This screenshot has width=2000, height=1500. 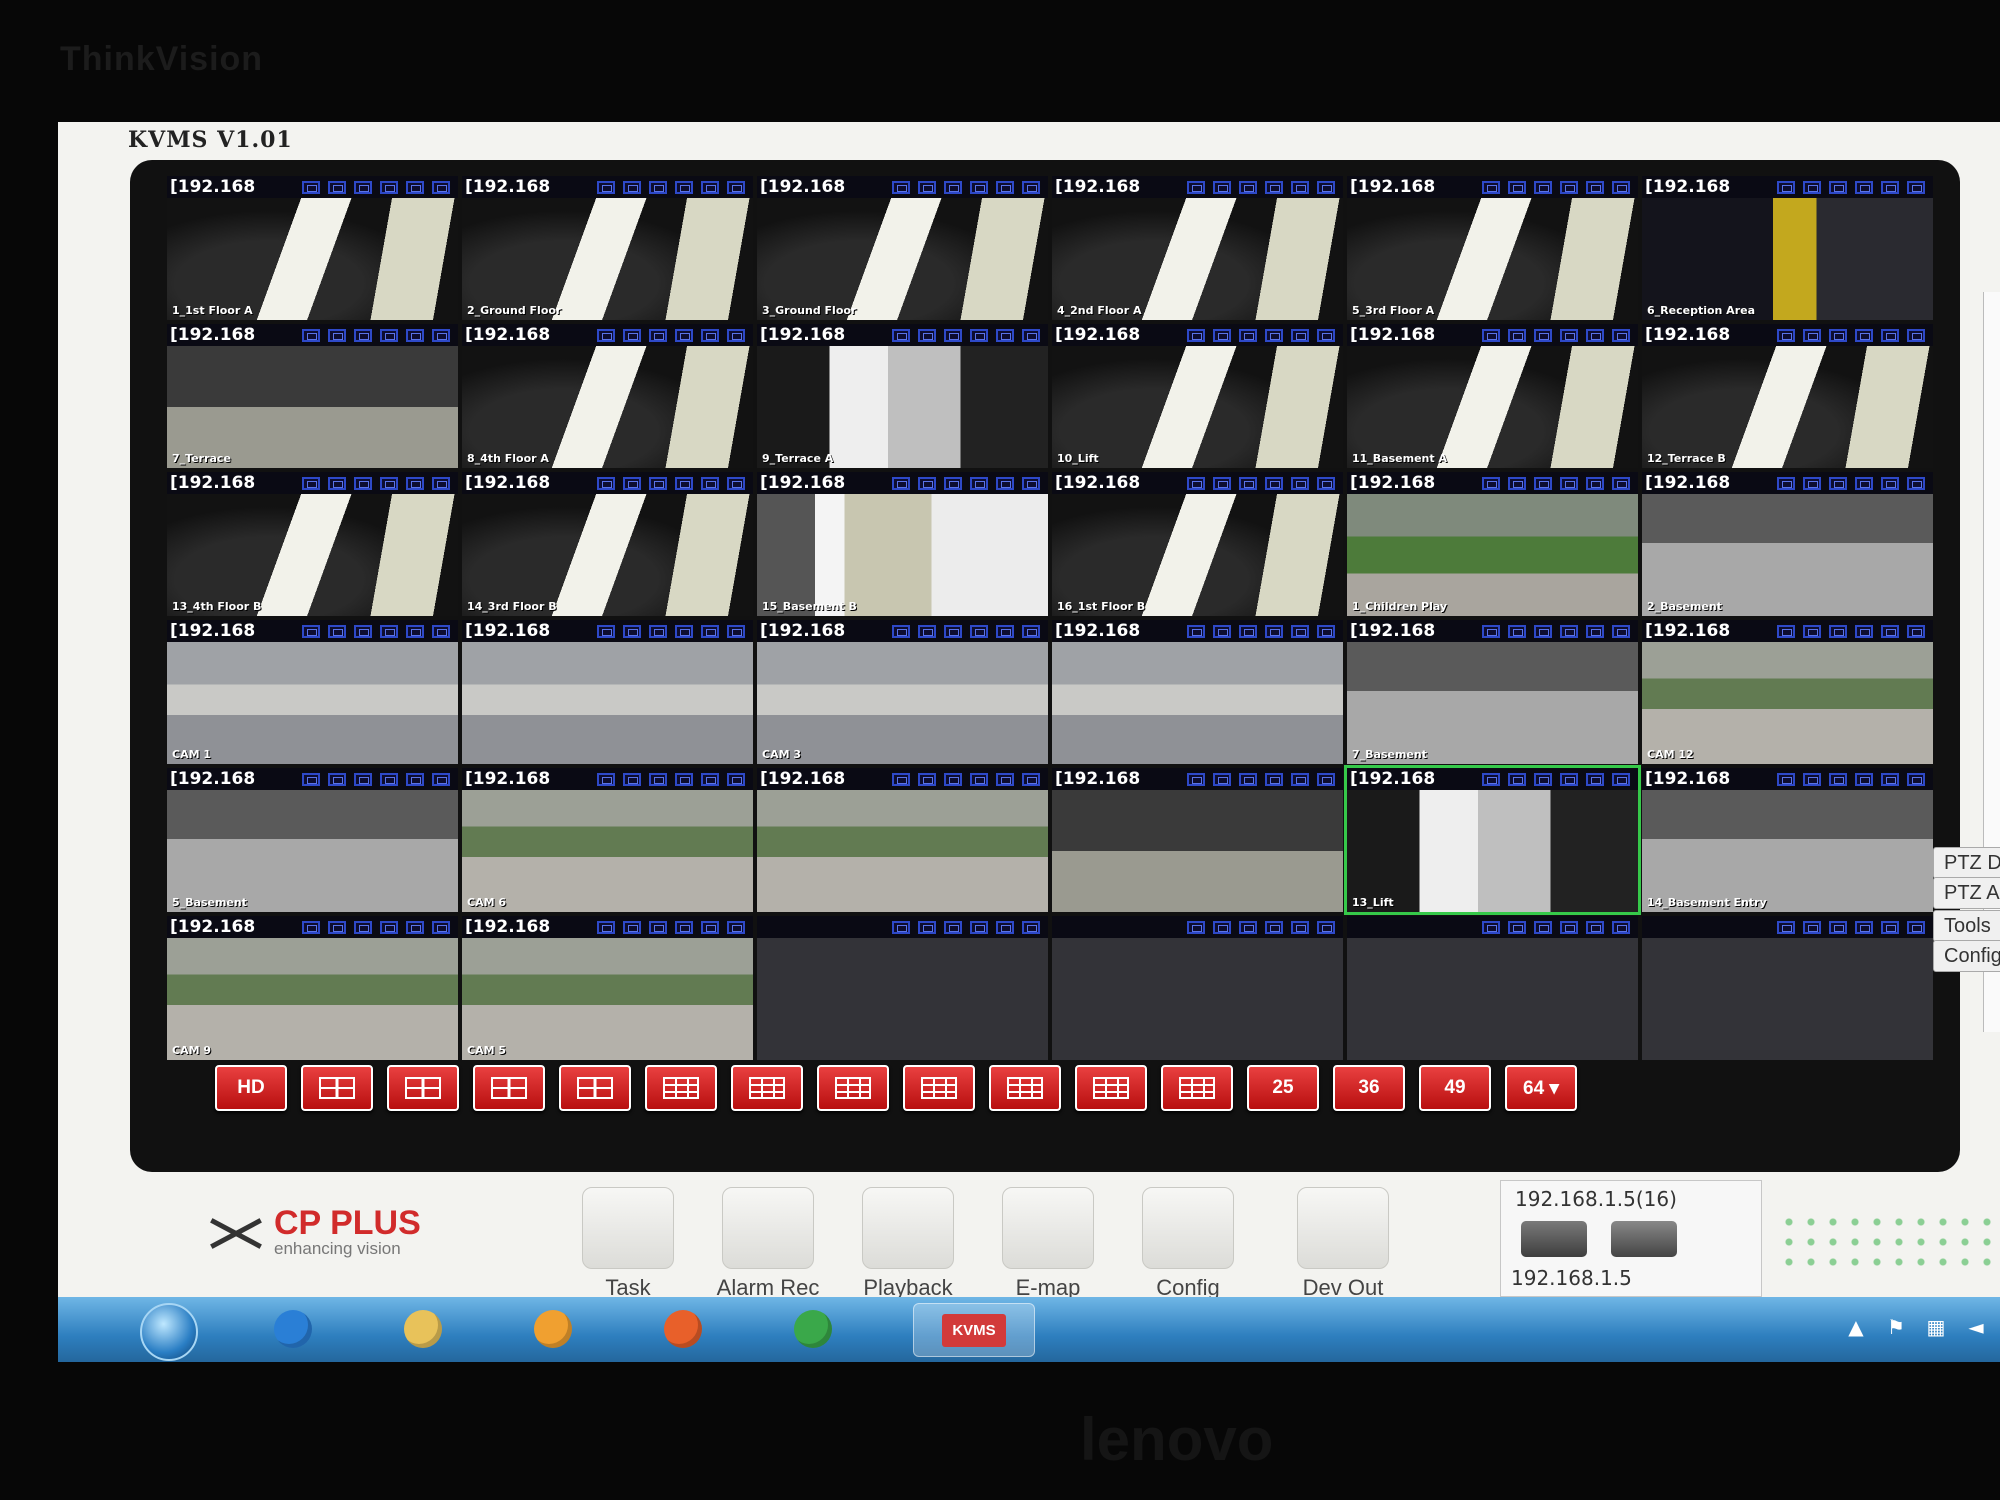 What do you see at coordinates (1787, 396) in the screenshot?
I see `camera-cell: [192.168 12_Terrace B` at bounding box center [1787, 396].